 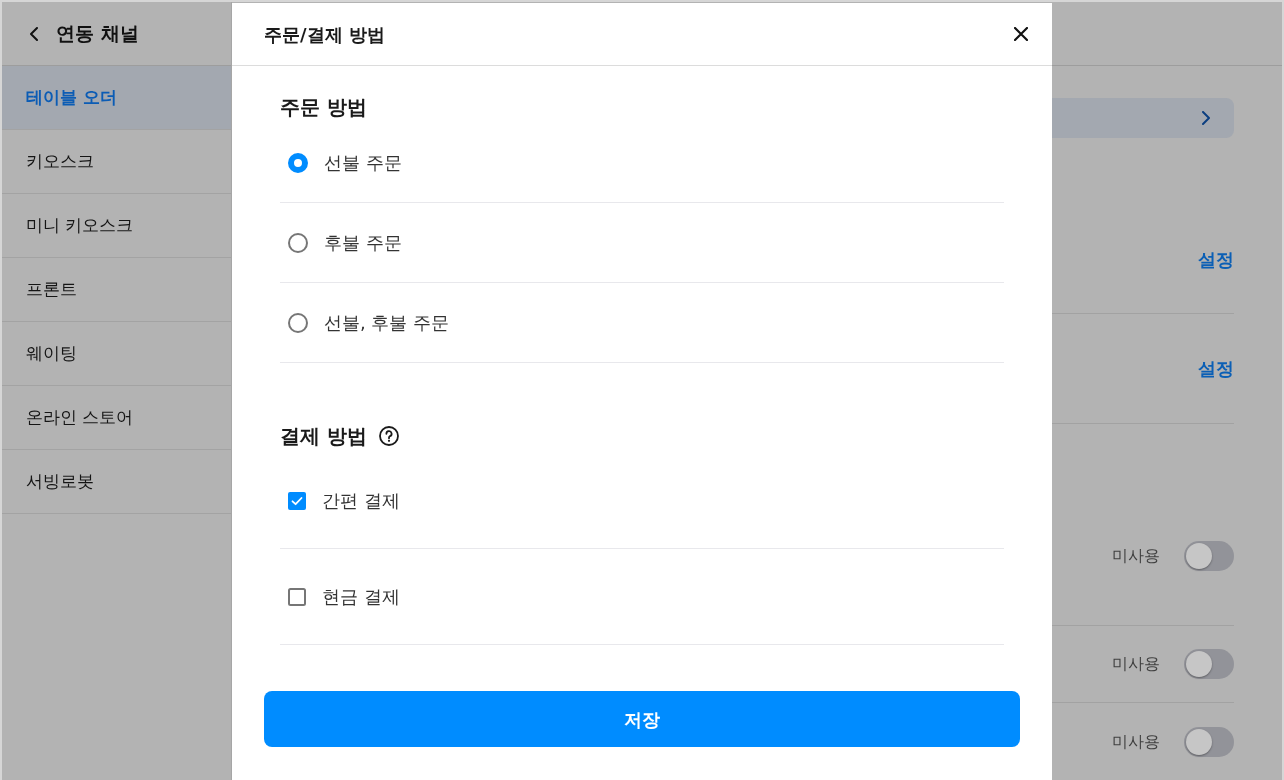 I want to click on option-label: 간편 결제, so click(x=361, y=501).